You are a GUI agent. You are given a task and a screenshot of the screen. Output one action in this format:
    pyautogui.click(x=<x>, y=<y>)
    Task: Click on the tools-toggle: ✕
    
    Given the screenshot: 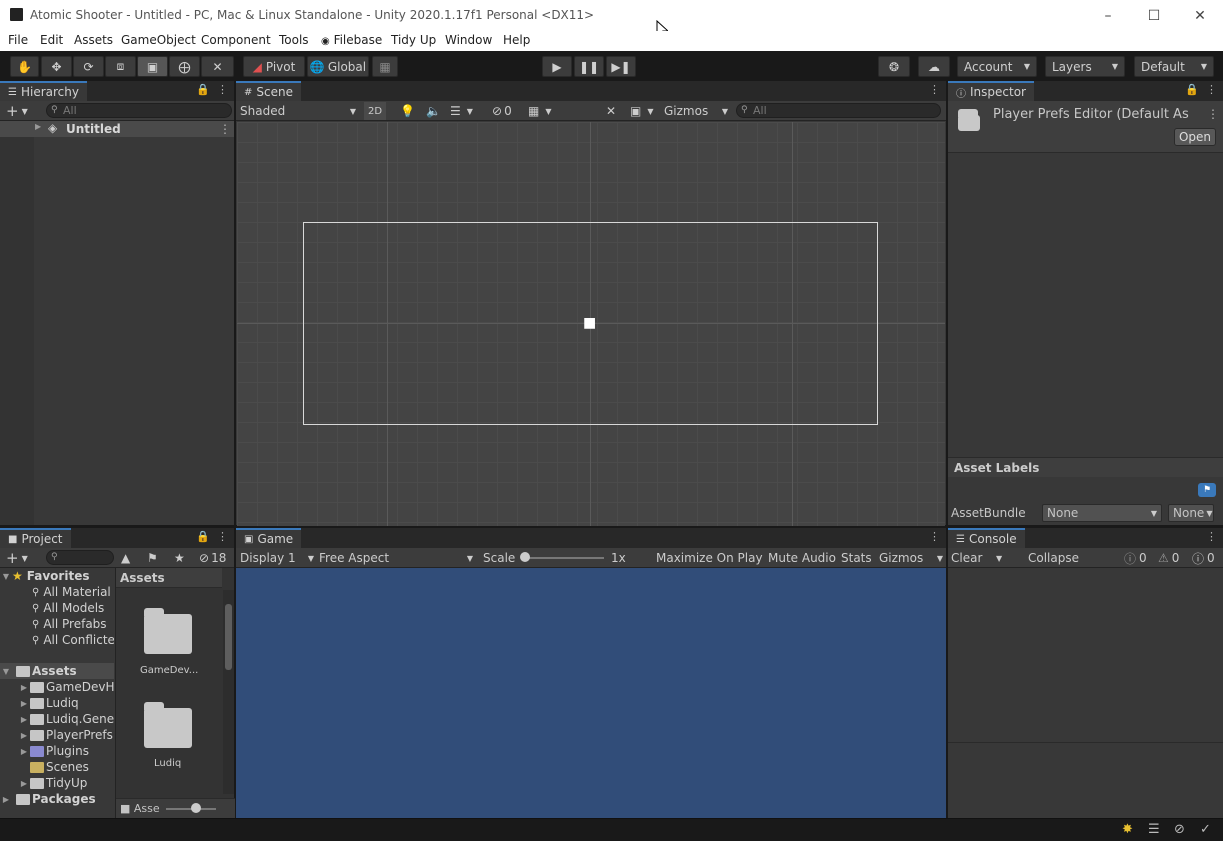 What is the action you would take?
    pyautogui.click(x=611, y=111)
    